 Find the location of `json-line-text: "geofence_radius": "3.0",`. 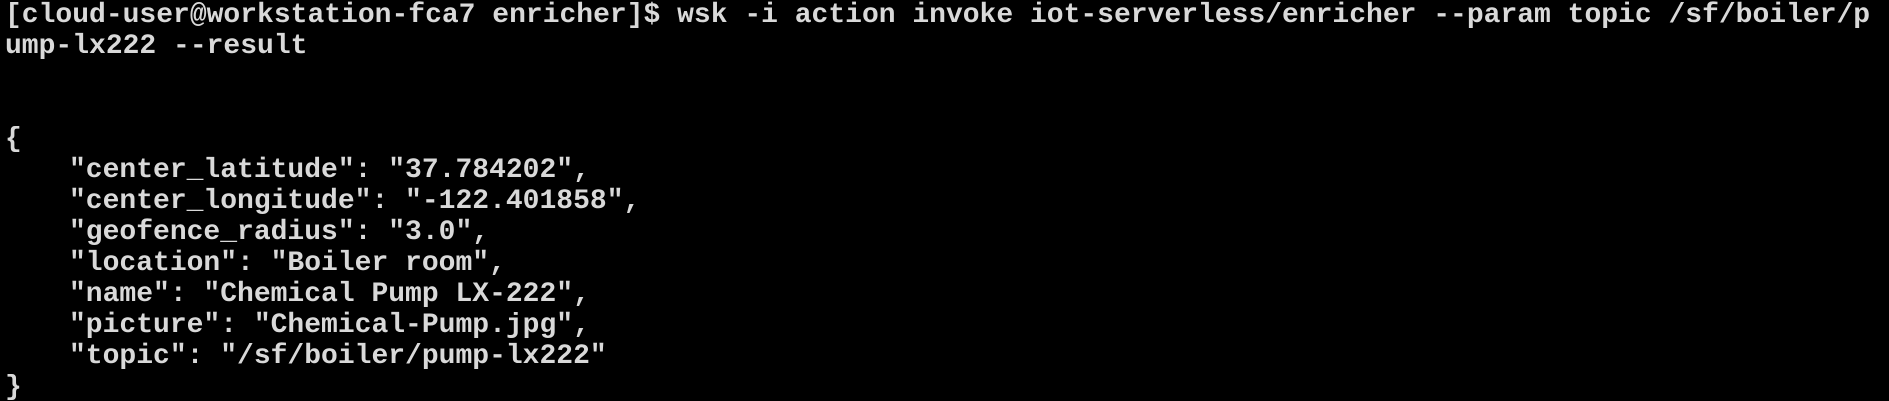

json-line-text: "geofence_radius": "3.0", is located at coordinates (279, 232).